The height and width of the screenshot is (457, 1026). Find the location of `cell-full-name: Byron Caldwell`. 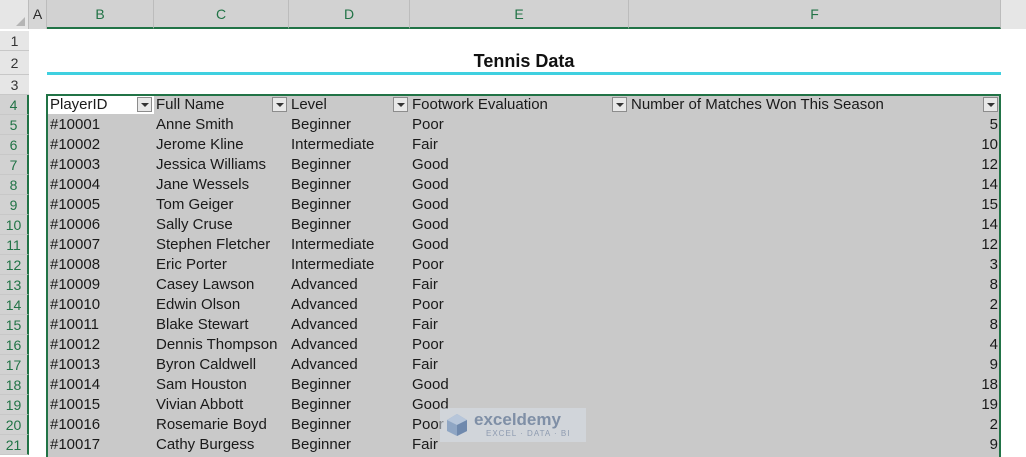

cell-full-name: Byron Caldwell is located at coordinates (221, 365).